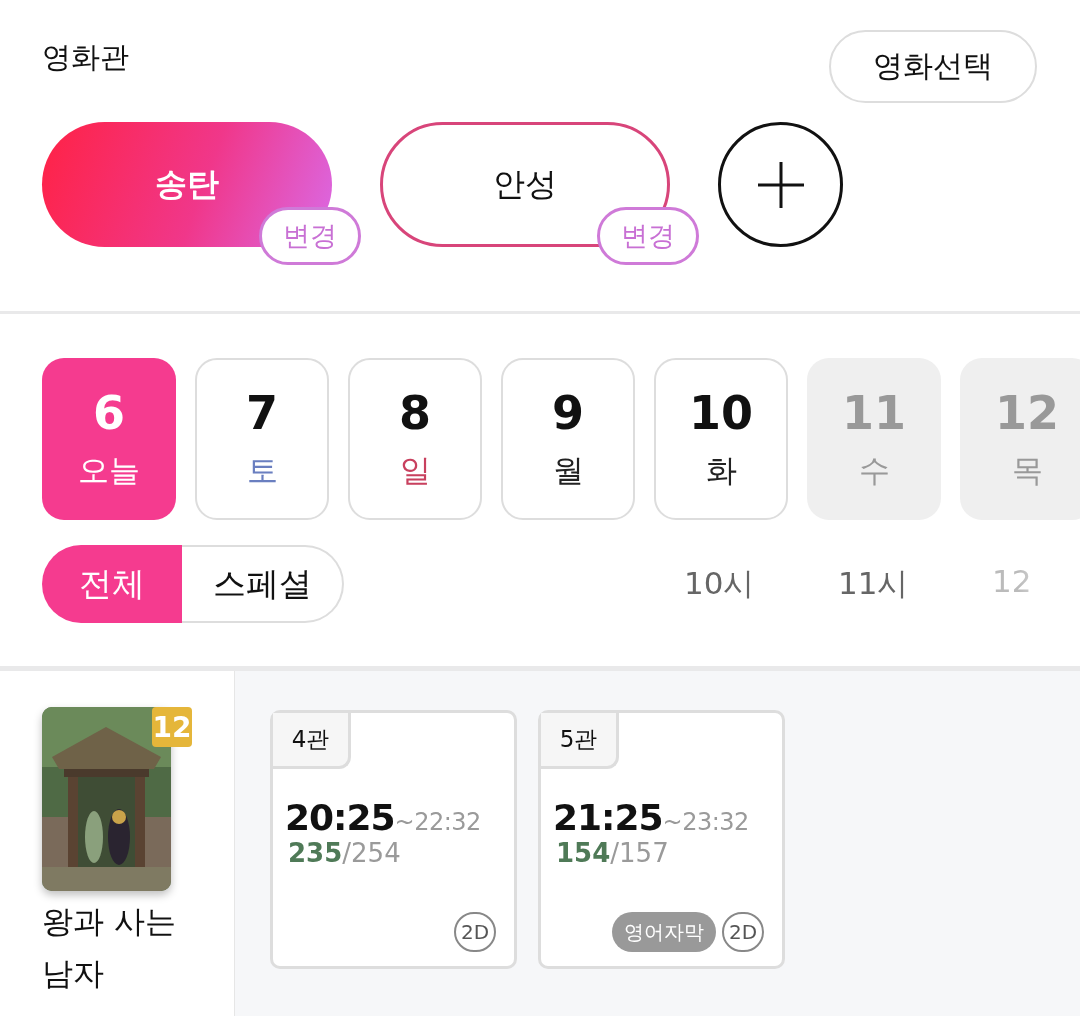 This screenshot has height=1016, width=1080. Describe the element at coordinates (262, 470) in the screenshot. I see `weekday-label: 토` at that location.